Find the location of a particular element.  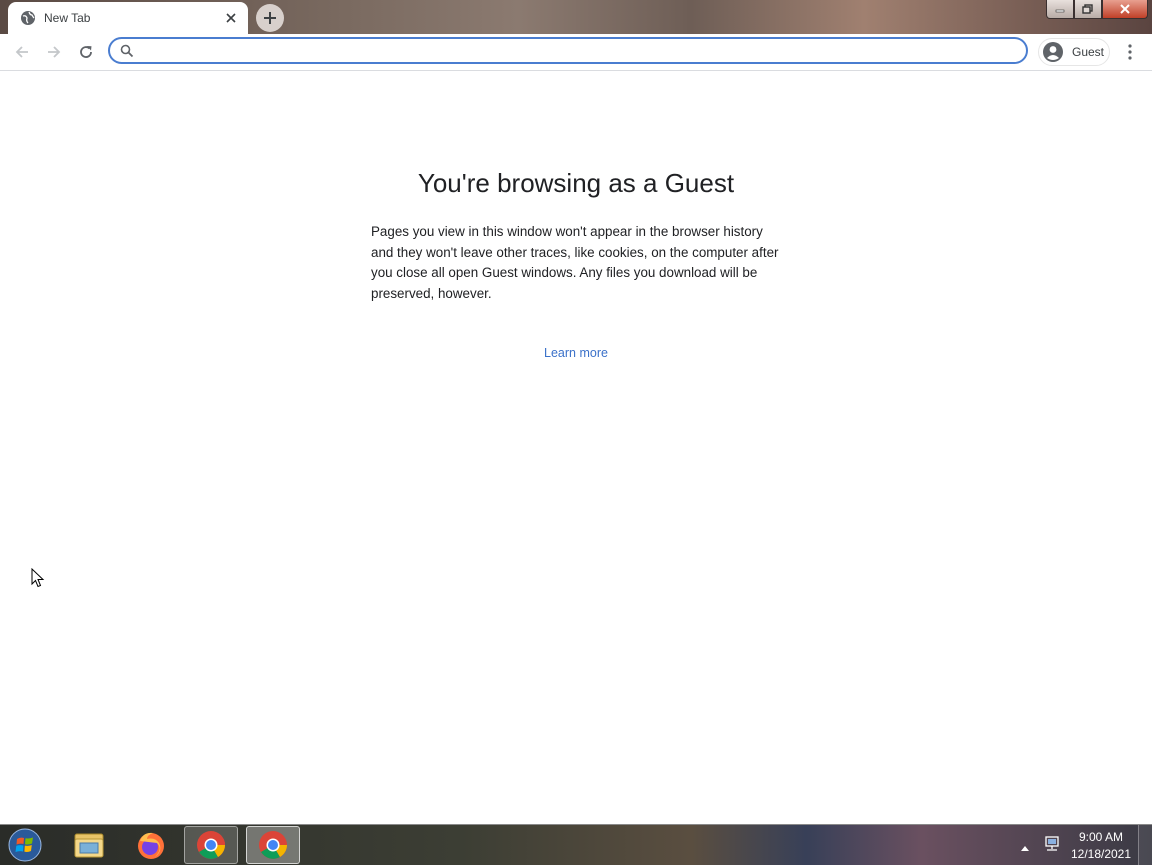

learn-more-link: Learn more is located at coordinates (576, 353).